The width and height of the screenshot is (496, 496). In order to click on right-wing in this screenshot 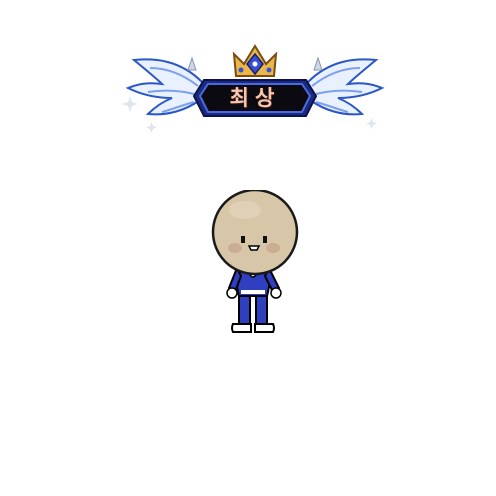, I will do `click(345, 86)`.